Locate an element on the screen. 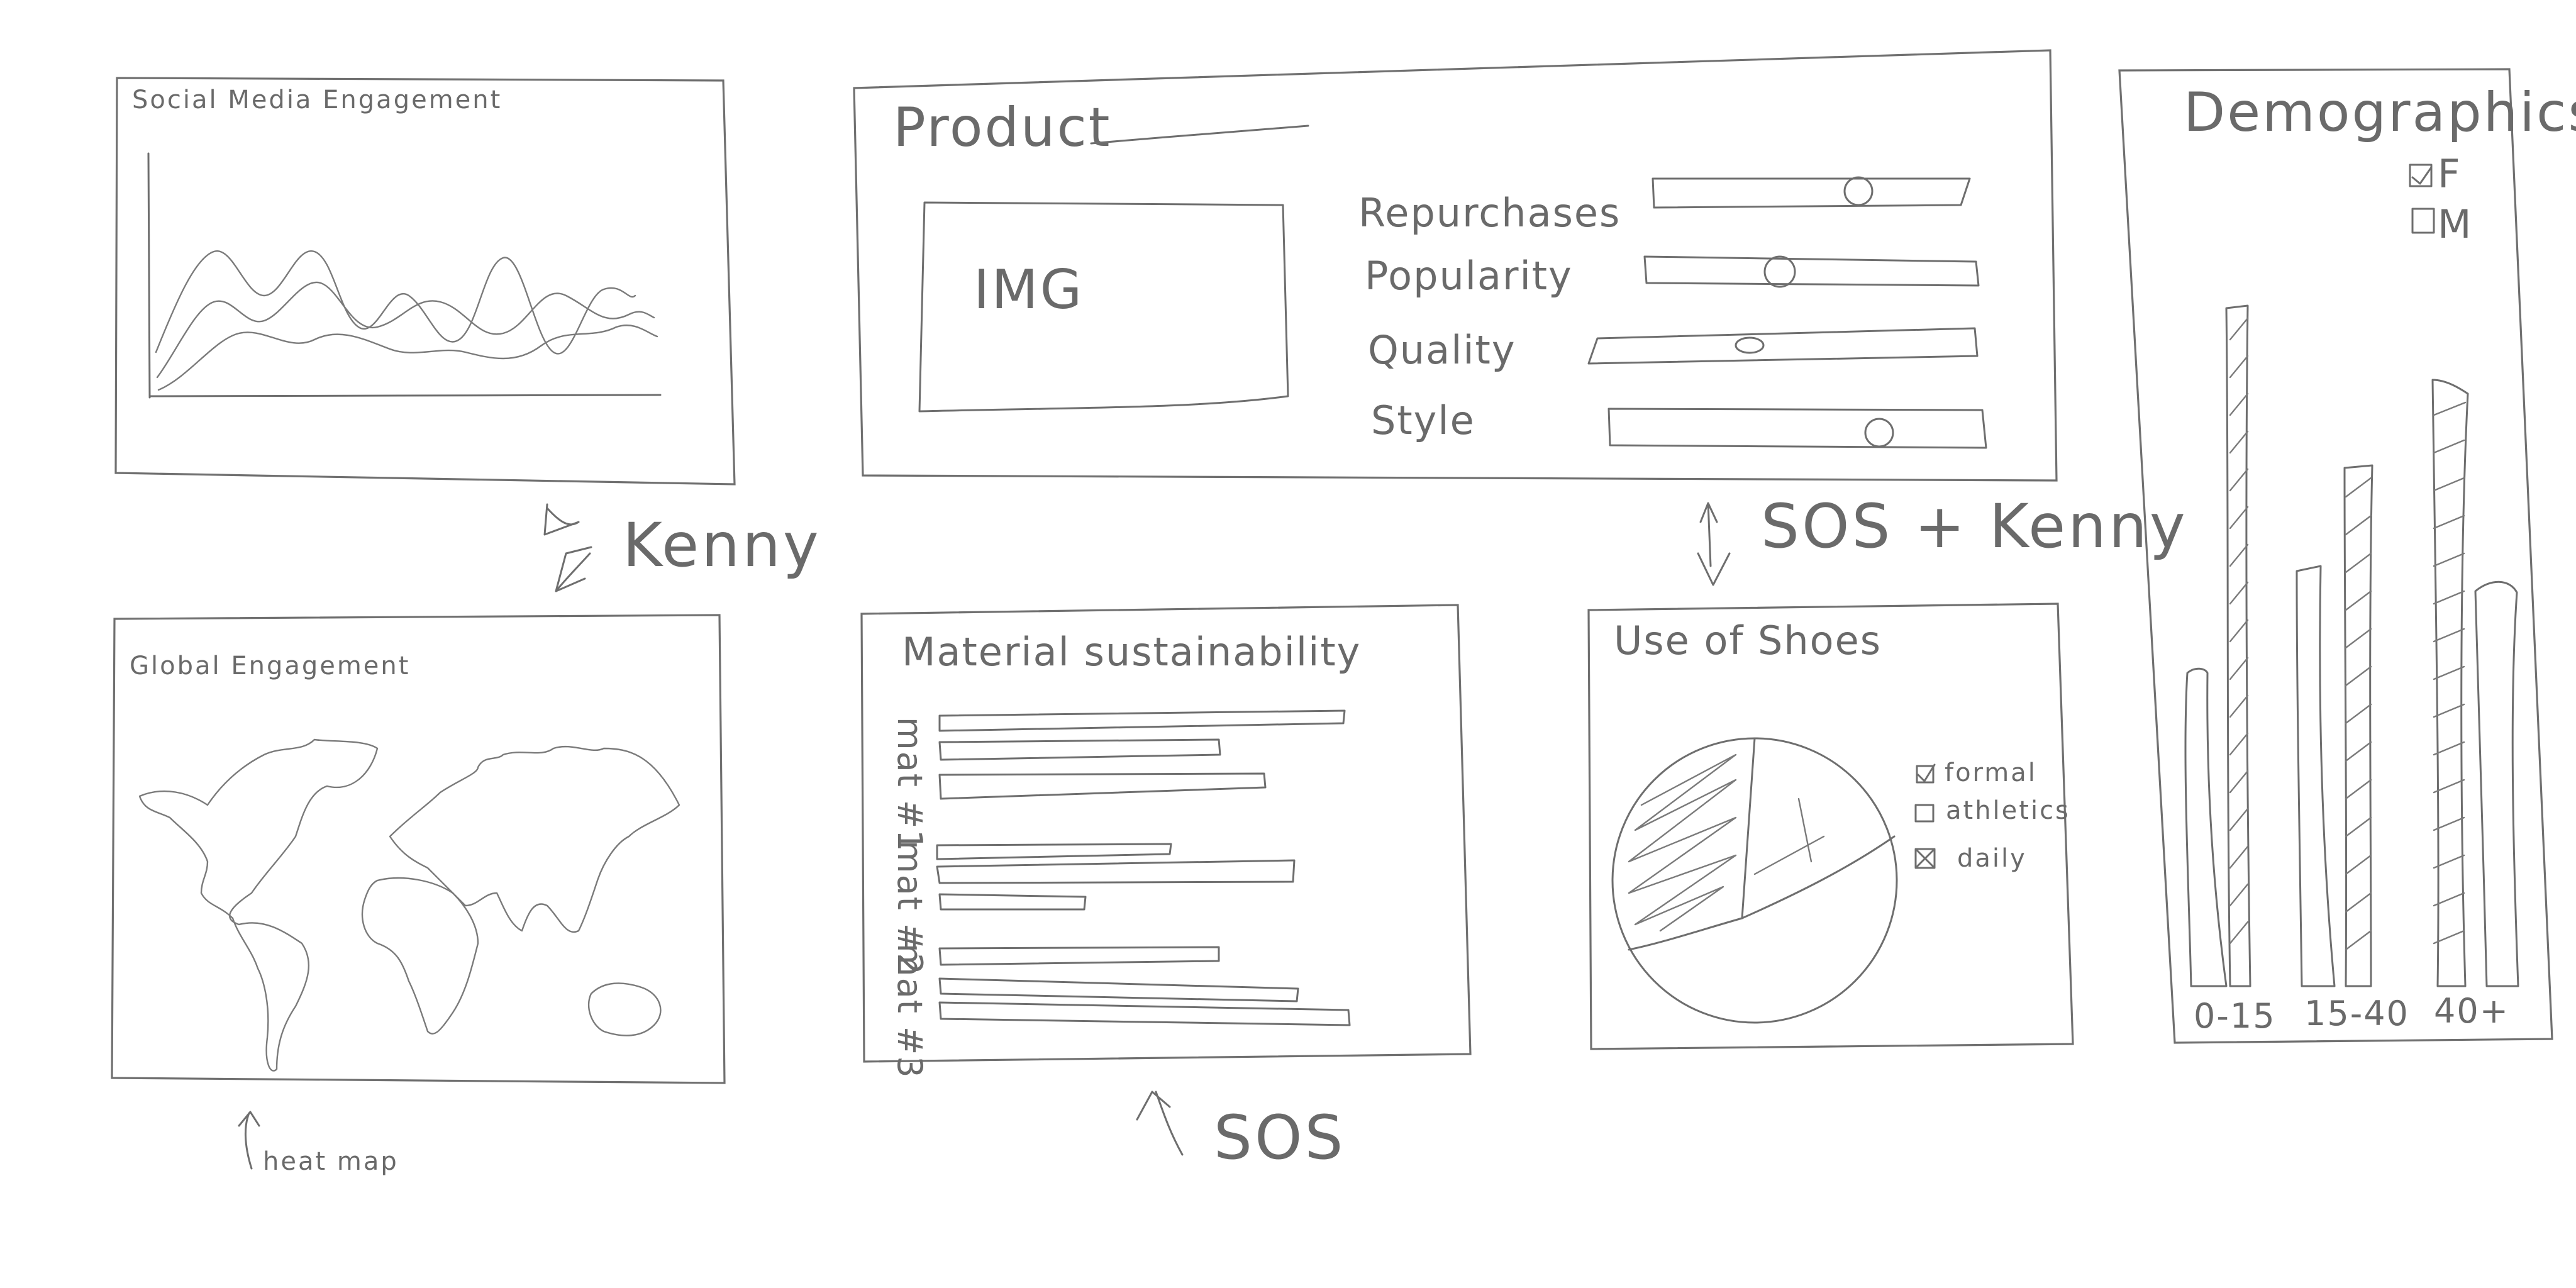 This screenshot has height=1288, width=2576. annotation-sos: SOS is located at coordinates (1240, 1132).